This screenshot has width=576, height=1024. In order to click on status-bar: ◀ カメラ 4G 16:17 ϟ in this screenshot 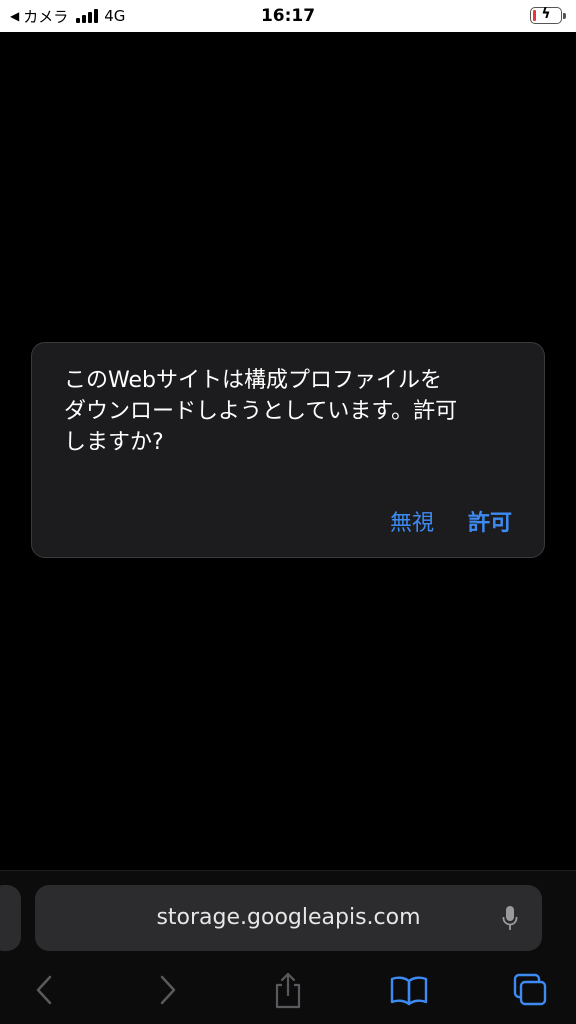, I will do `click(288, 16)`.